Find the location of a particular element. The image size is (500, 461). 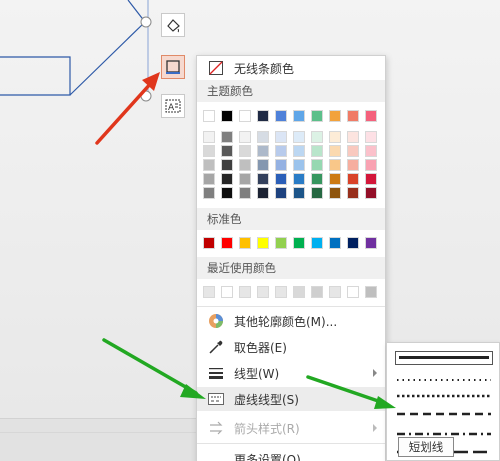

no-line-color-item: 无线条颜色 is located at coordinates (291, 68).